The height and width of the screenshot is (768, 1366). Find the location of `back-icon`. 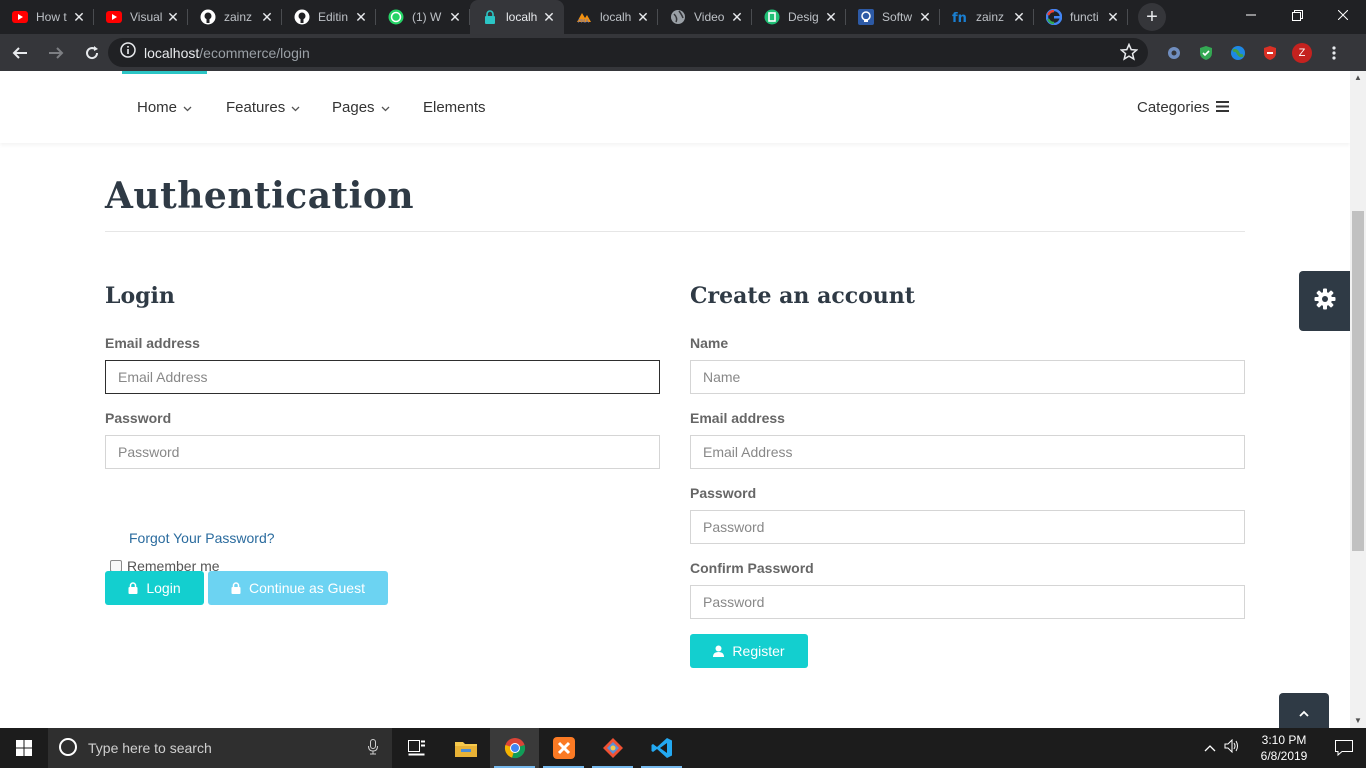

back-icon is located at coordinates (20, 53).